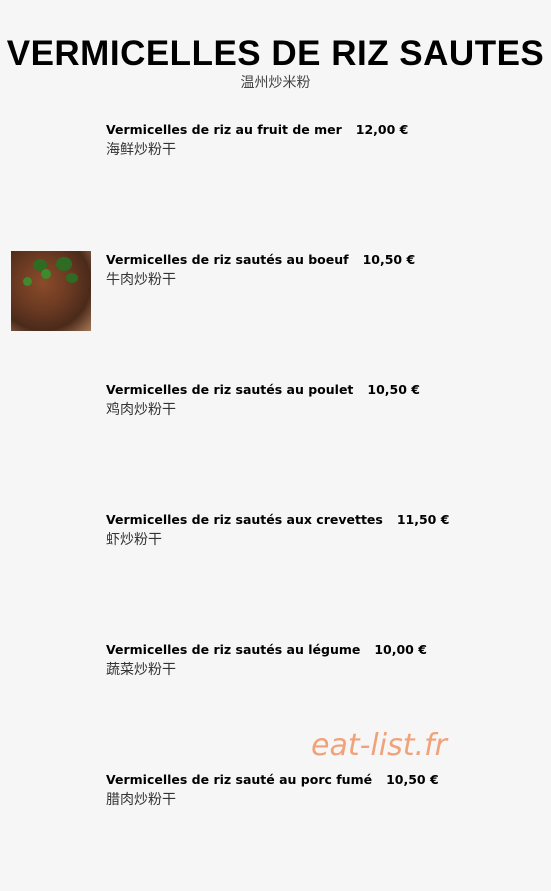 The image size is (551, 891). I want to click on dish-photo, so click(51, 291).